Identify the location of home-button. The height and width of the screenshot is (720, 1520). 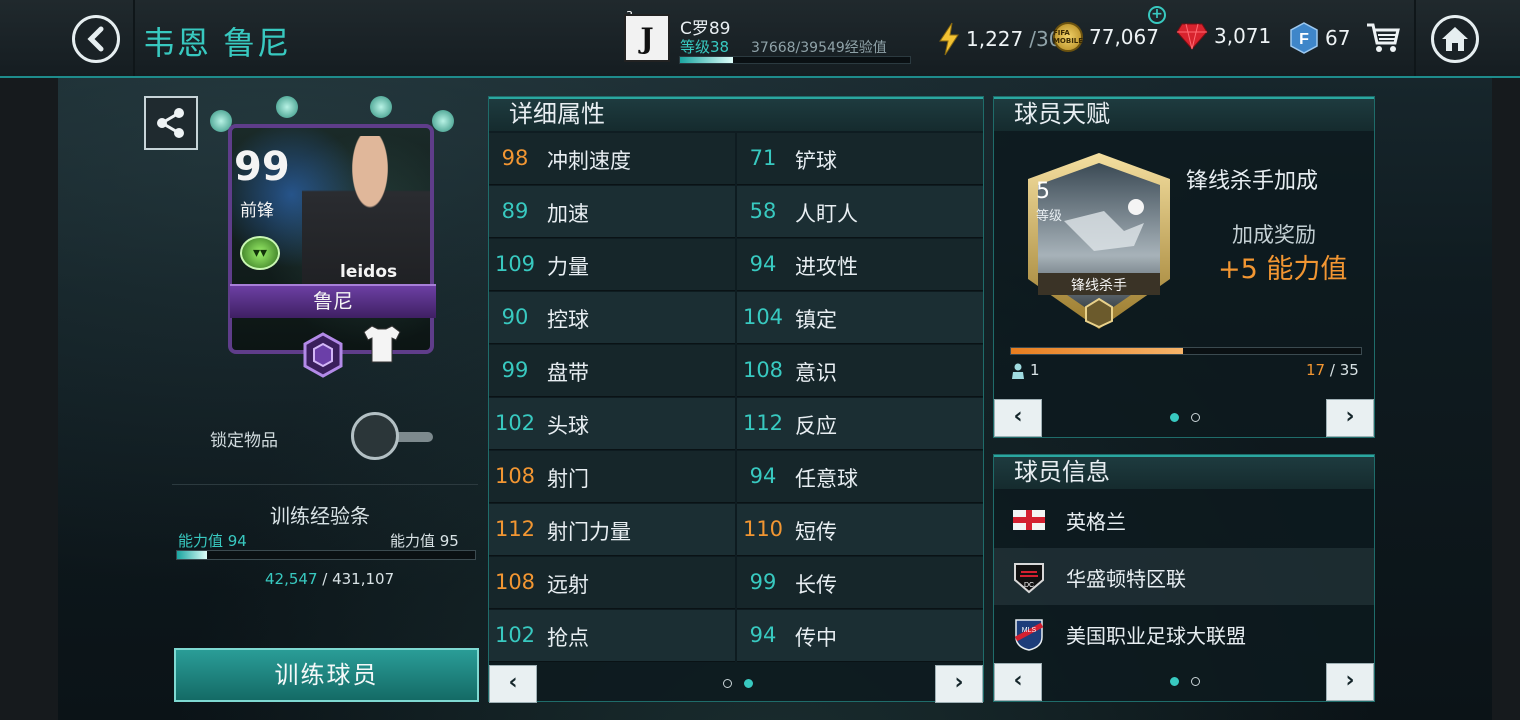
(1455, 39).